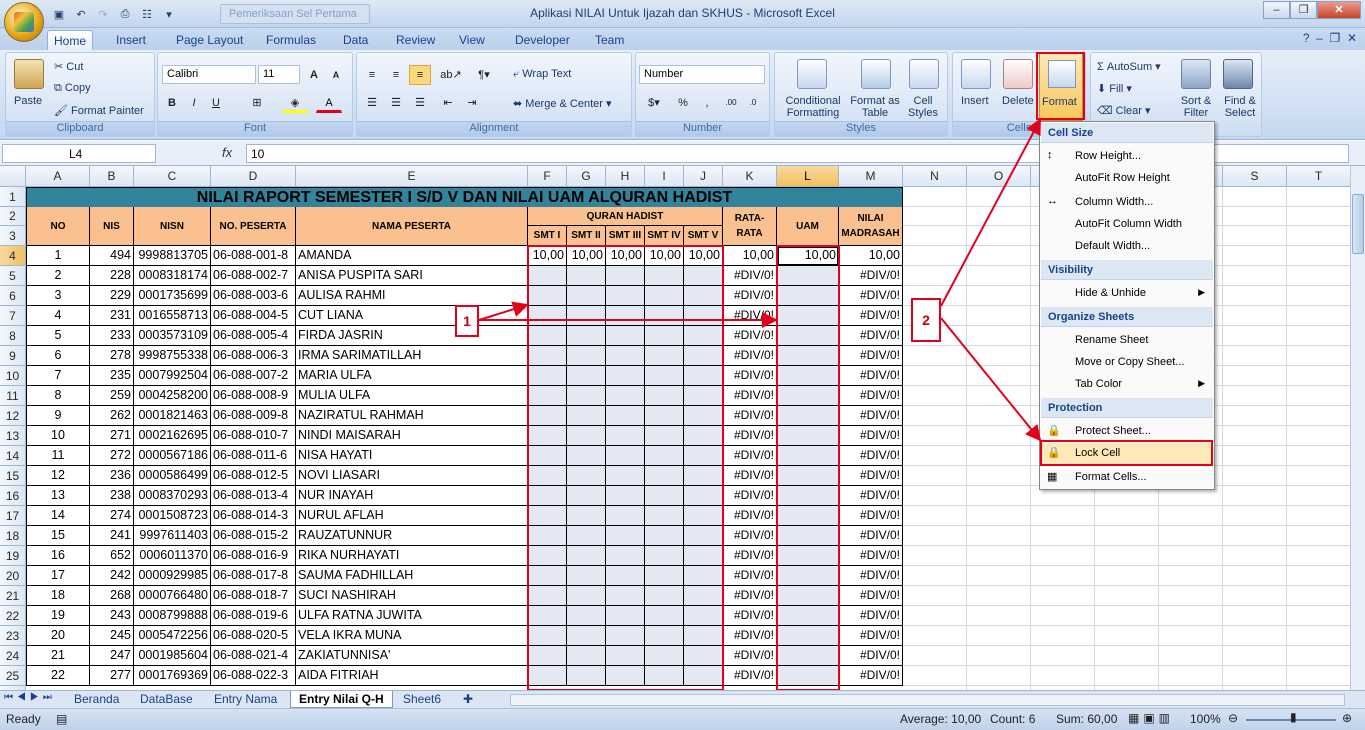 The width and height of the screenshot is (1365, 730). What do you see at coordinates (253, 556) in the screenshot?
I see `table-cell: 06-088-016-9` at bounding box center [253, 556].